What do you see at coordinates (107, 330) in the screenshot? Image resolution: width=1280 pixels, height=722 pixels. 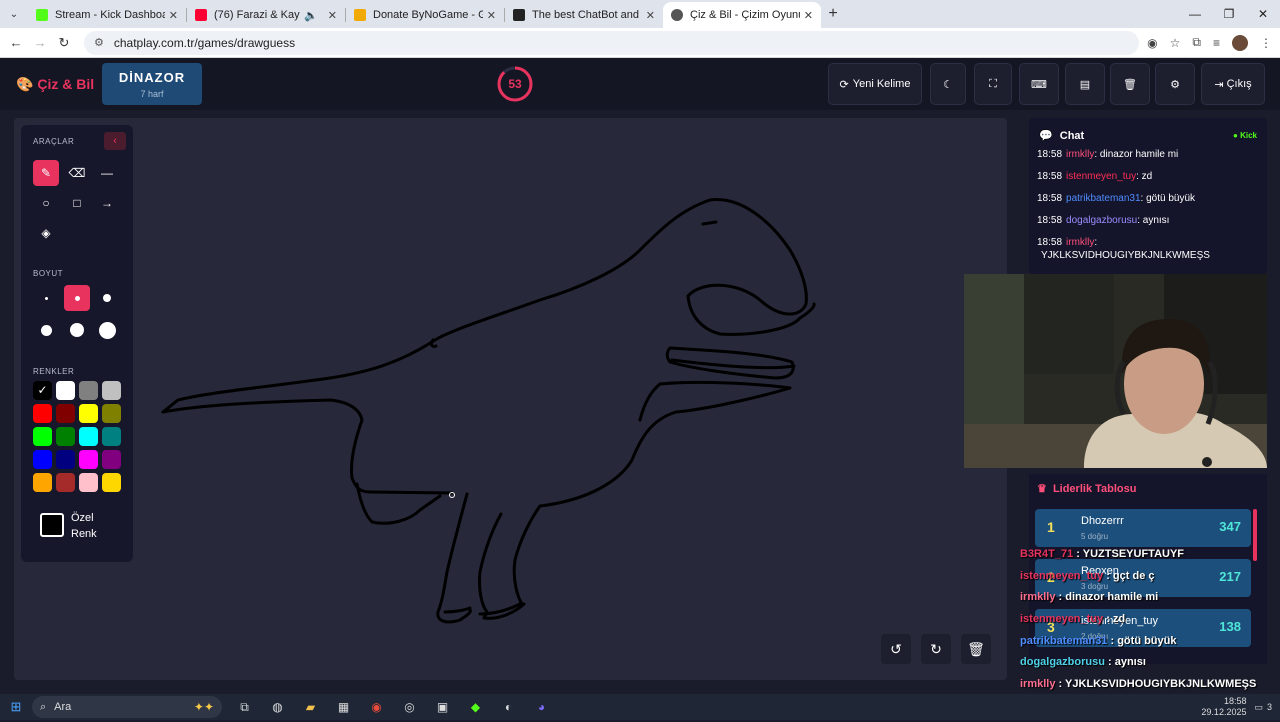 I see `size-option-xxl` at bounding box center [107, 330].